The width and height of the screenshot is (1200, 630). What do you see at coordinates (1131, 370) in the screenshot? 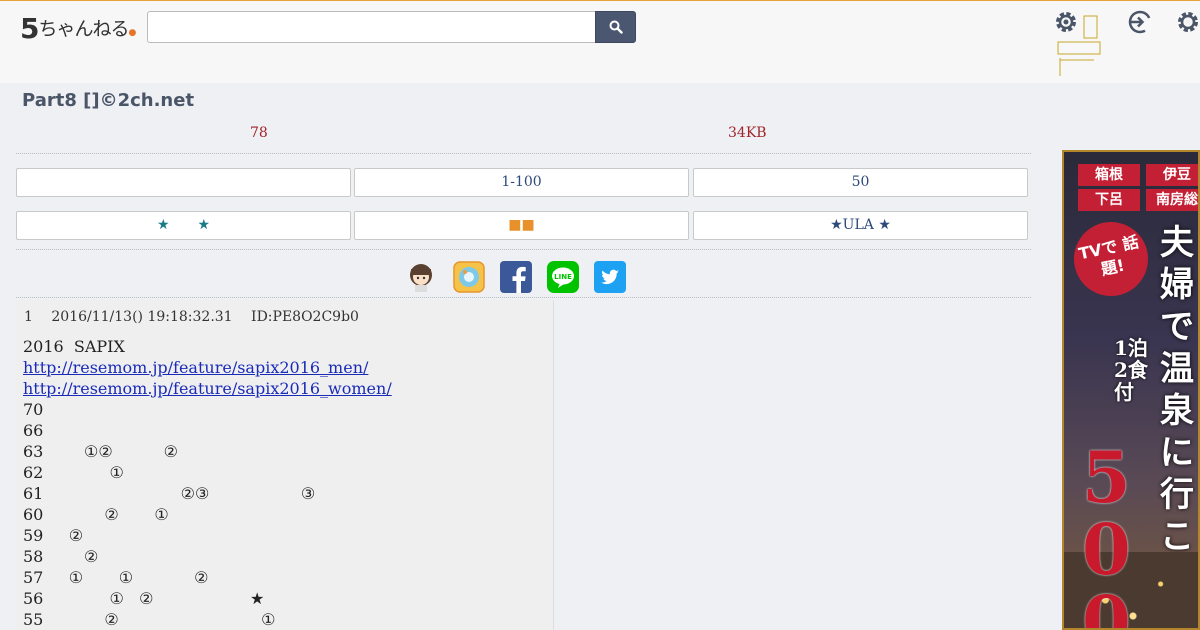
I see `ad-subtext: 1泊2食付` at bounding box center [1131, 370].